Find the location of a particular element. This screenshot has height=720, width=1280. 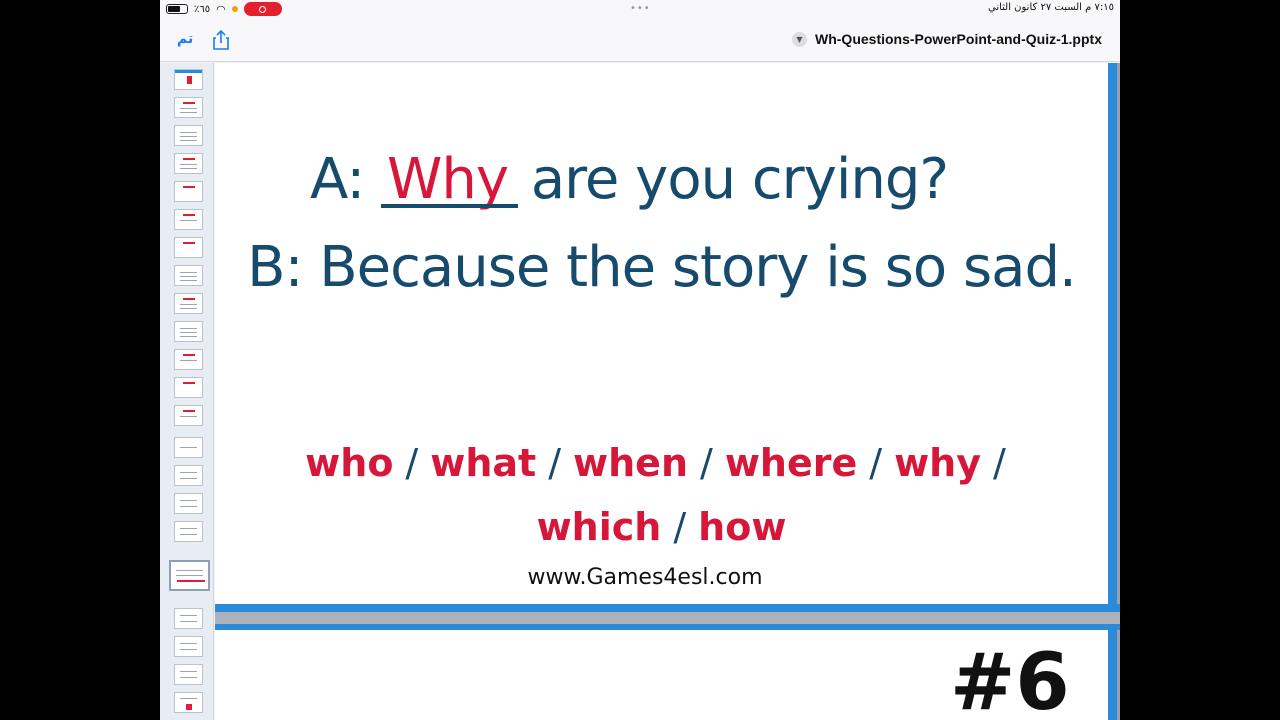

wifi-icon: ◠ is located at coordinates (221, 9).